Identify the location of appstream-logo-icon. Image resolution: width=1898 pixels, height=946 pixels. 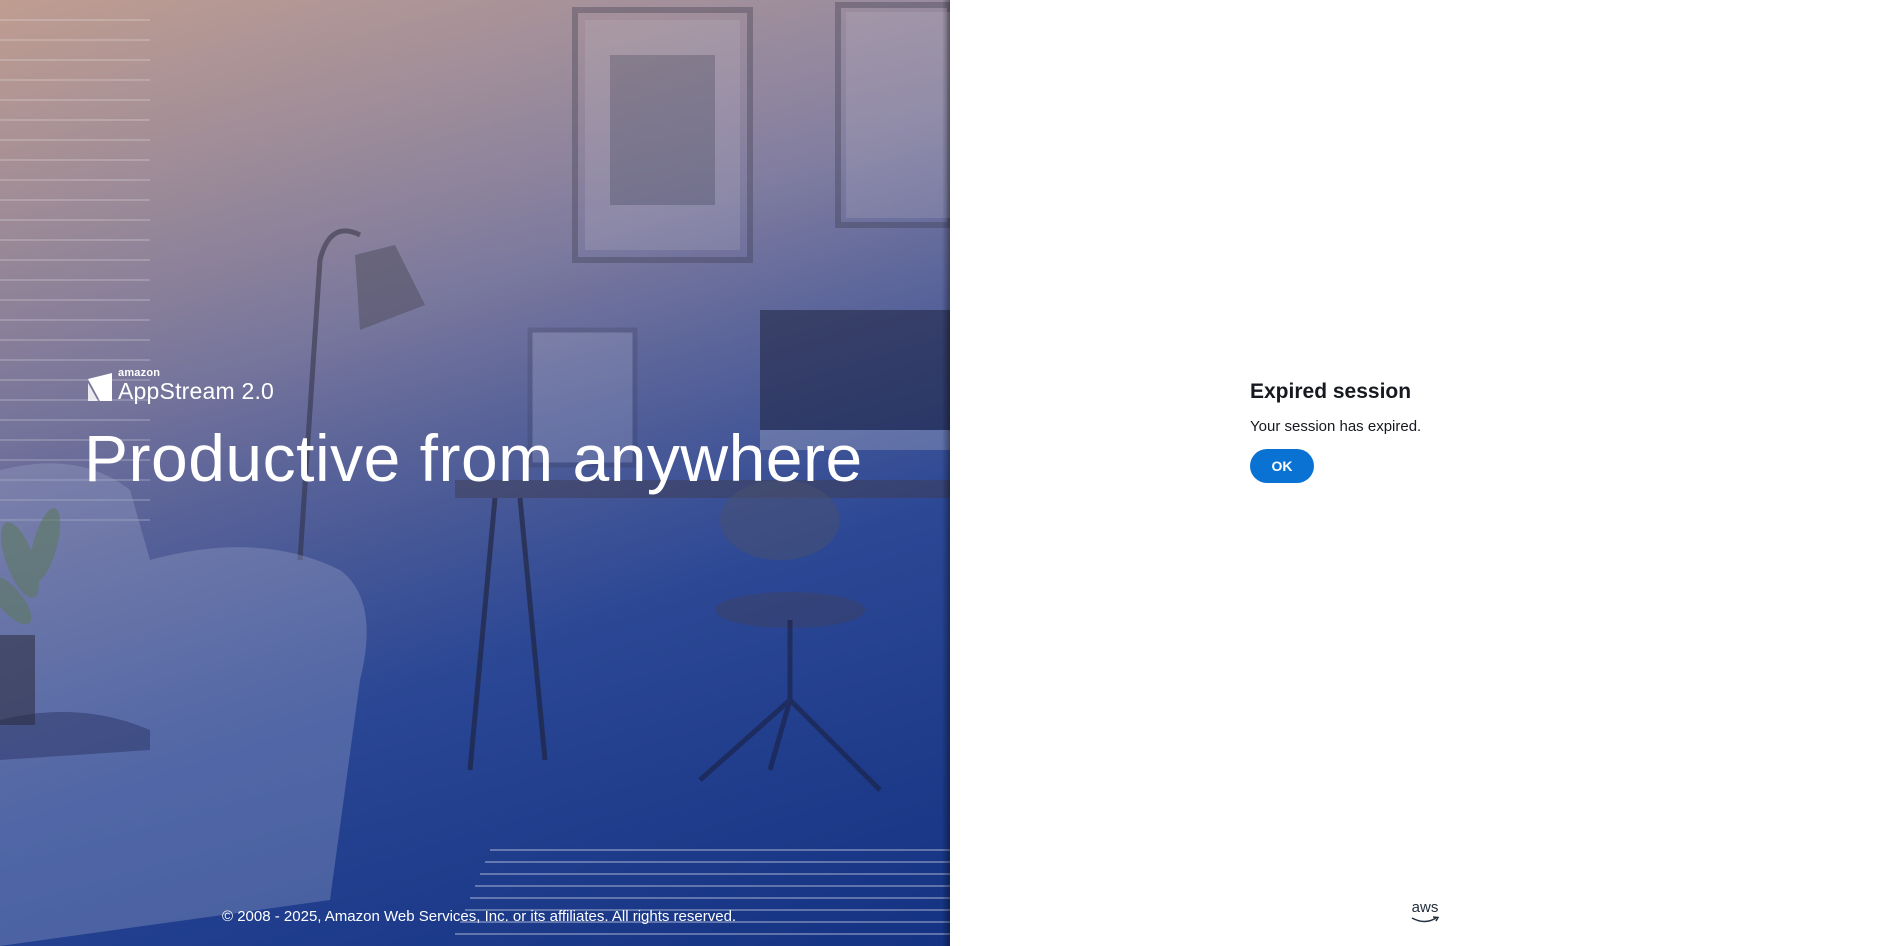
(100, 387).